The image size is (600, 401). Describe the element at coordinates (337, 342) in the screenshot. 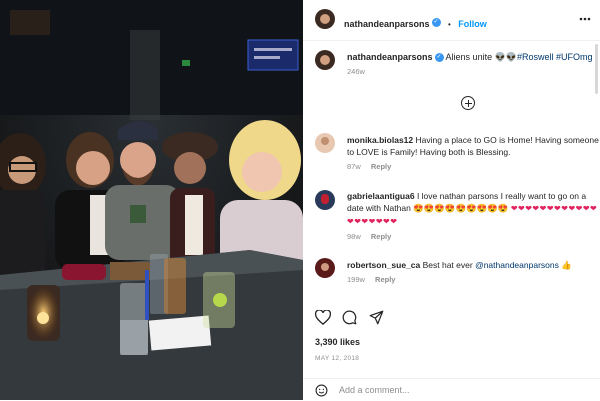

I see `likes-count: 3,390 likes` at that location.